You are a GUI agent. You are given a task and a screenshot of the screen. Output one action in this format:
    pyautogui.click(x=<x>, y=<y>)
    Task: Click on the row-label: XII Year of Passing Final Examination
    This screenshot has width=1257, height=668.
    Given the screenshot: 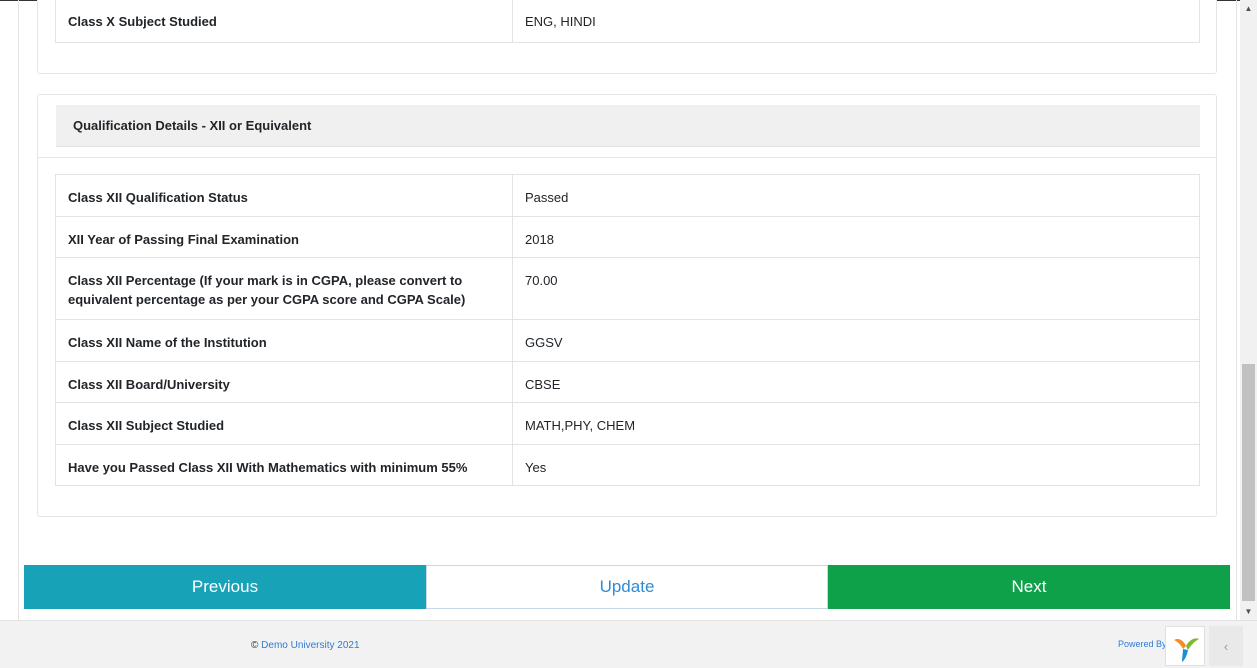 What is the action you would take?
    pyautogui.click(x=284, y=237)
    